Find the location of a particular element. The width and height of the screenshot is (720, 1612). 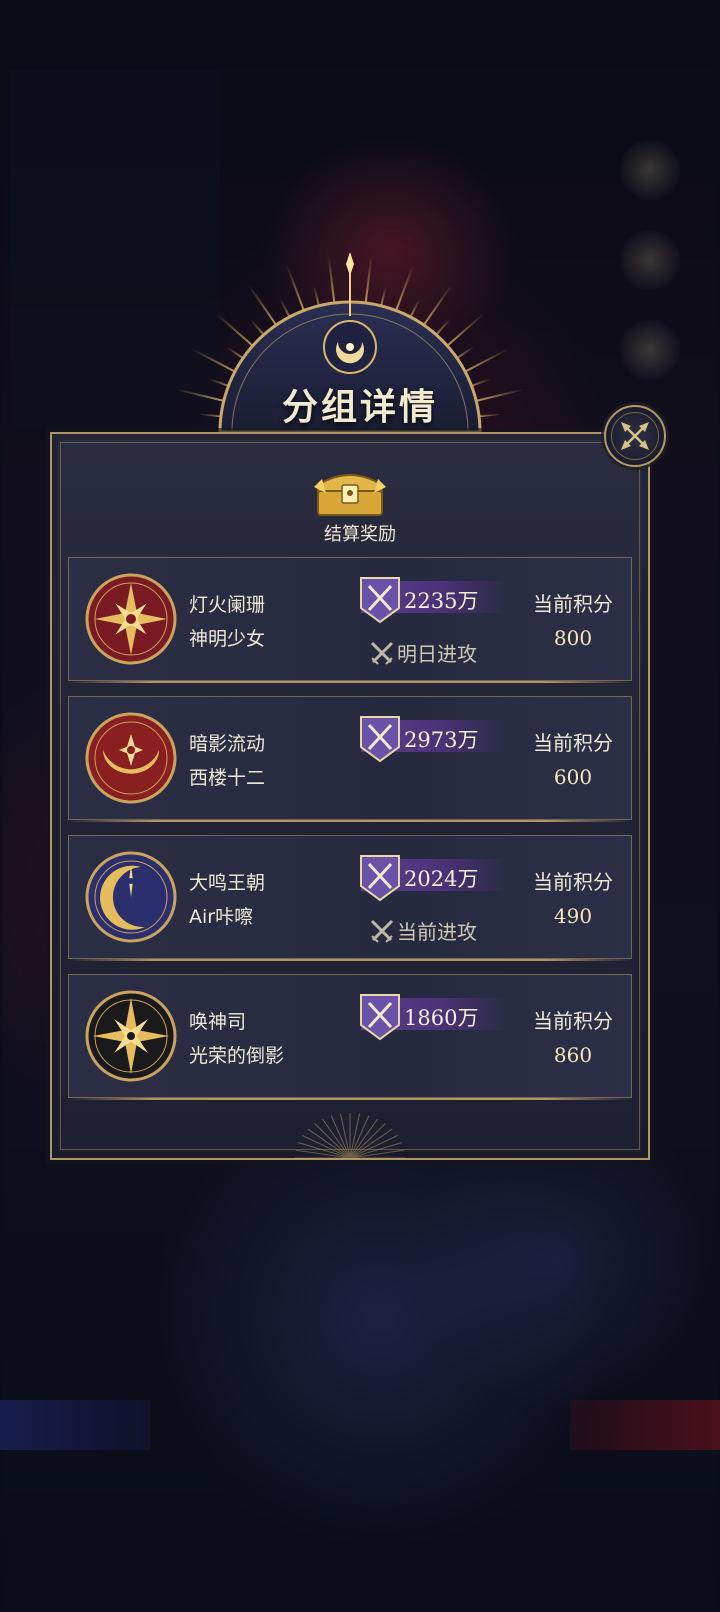

close-icon is located at coordinates (635, 436).